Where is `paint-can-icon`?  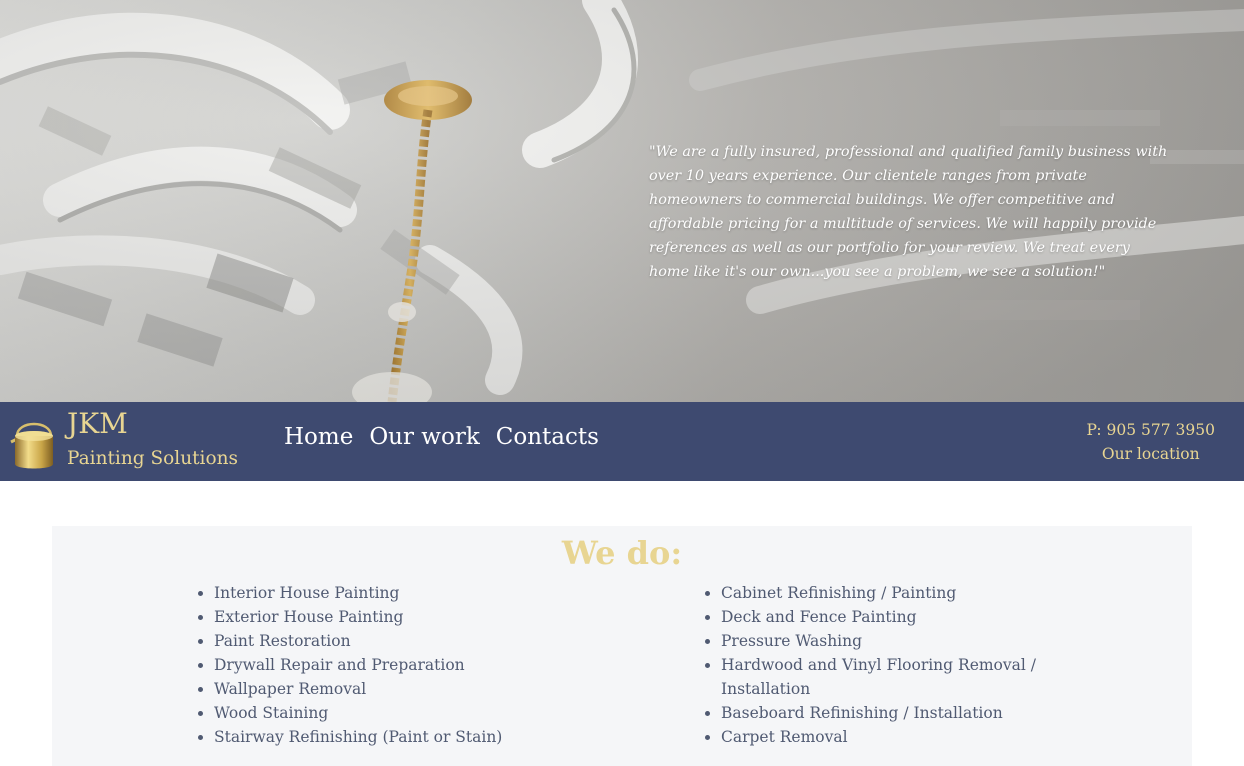
paint-can-icon is located at coordinates (34, 442).